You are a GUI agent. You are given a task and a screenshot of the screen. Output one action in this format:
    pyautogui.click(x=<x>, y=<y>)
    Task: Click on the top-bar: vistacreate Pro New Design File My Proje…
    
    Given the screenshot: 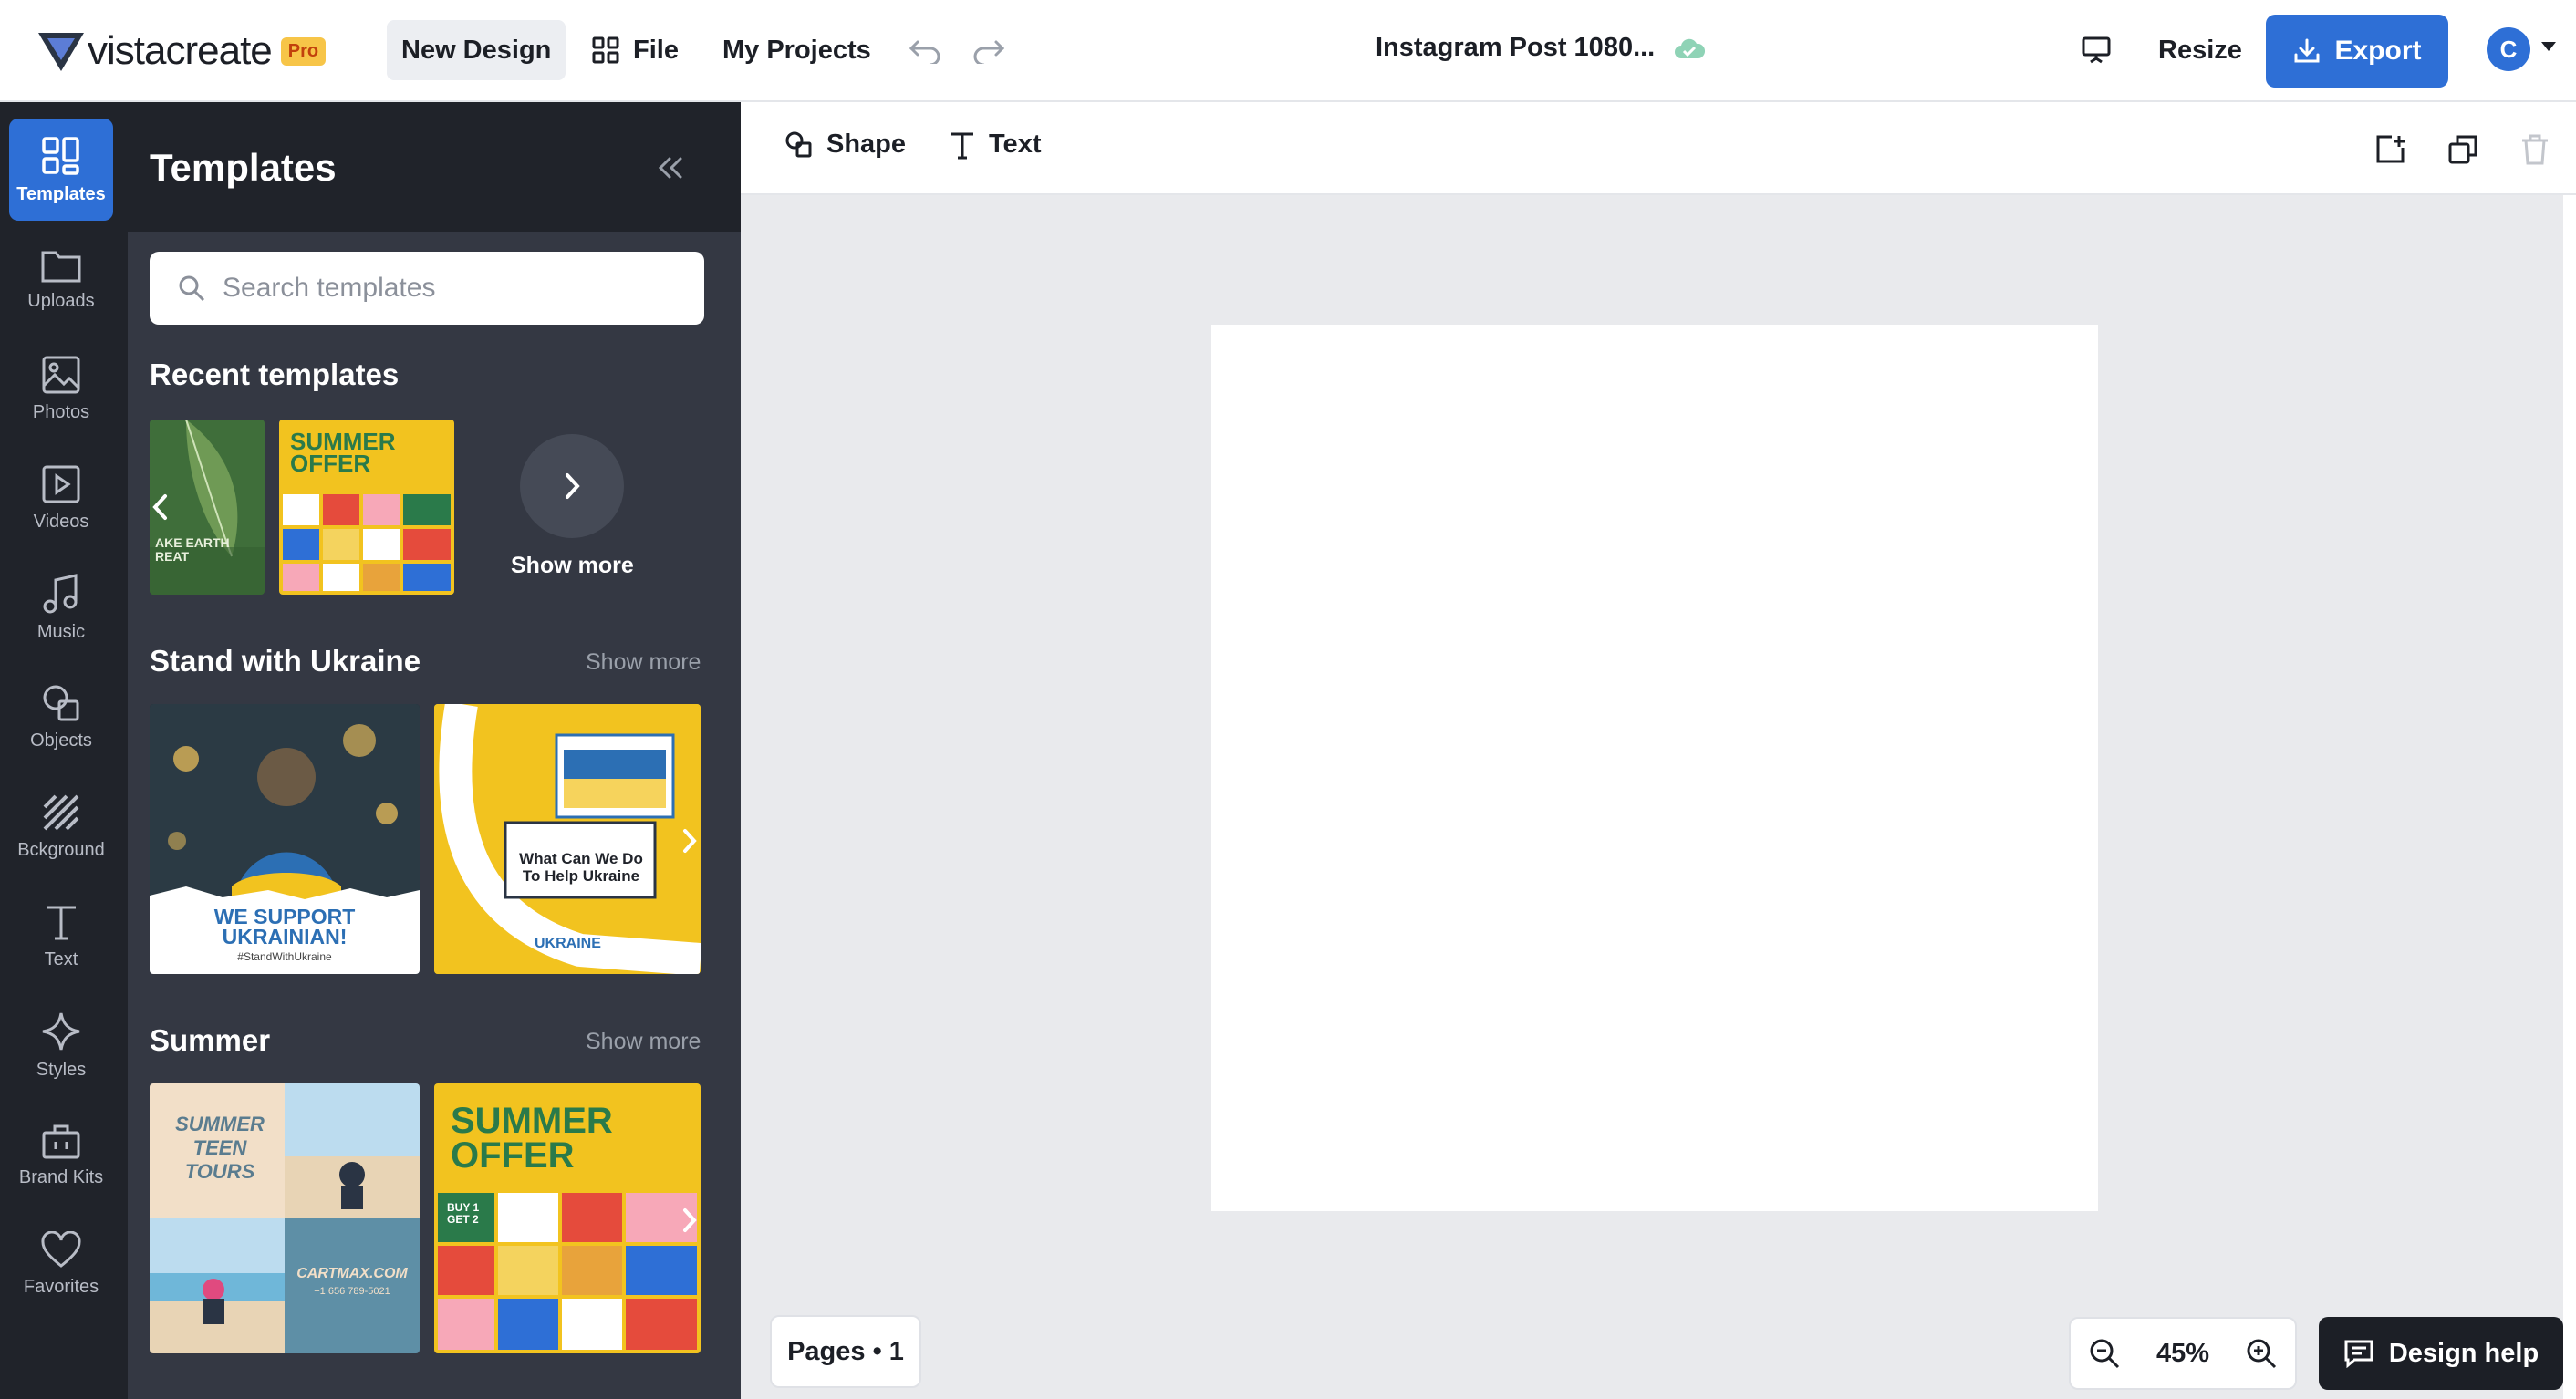 What is the action you would take?
    pyautogui.click(x=1288, y=51)
    